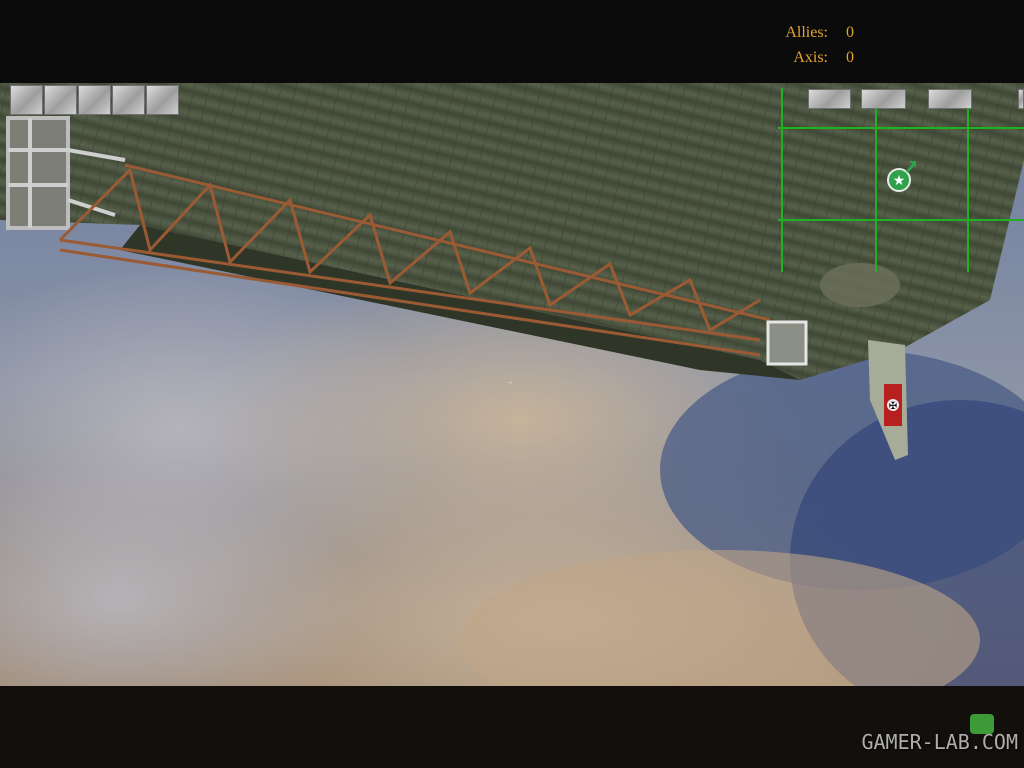 Image resolution: width=1024 pixels, height=768 pixels. Describe the element at coordinates (512, 727) in the screenshot. I see `bottom-hud-bar` at that location.